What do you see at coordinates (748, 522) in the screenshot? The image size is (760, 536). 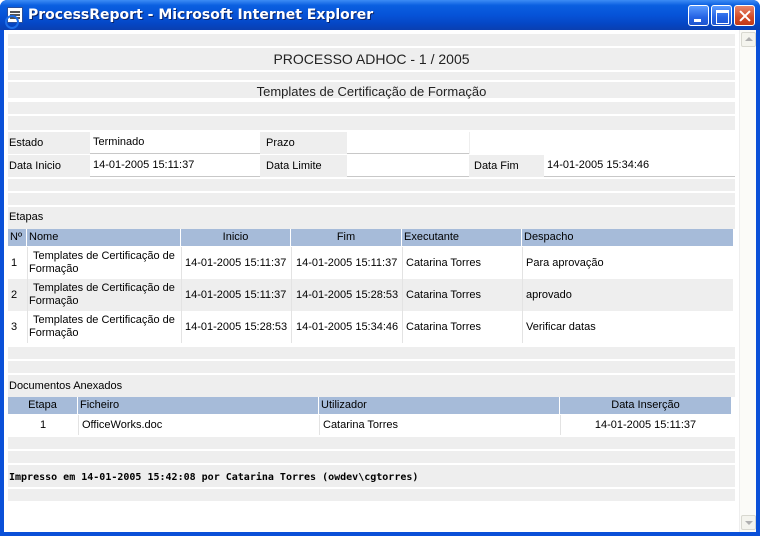 I see `scroll-down-button` at bounding box center [748, 522].